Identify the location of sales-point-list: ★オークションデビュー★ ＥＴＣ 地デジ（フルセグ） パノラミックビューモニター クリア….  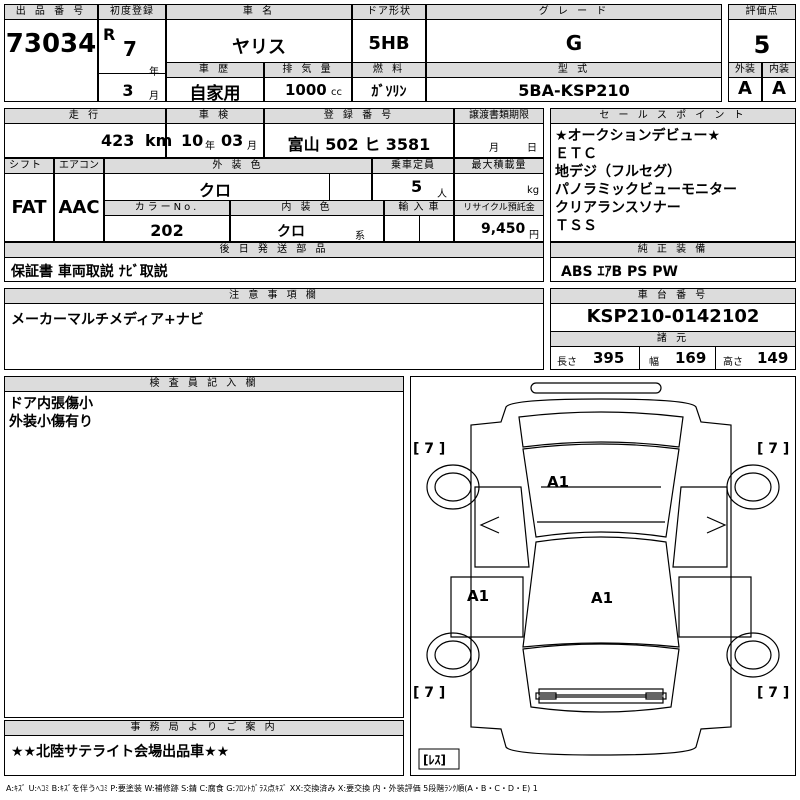
(646, 181).